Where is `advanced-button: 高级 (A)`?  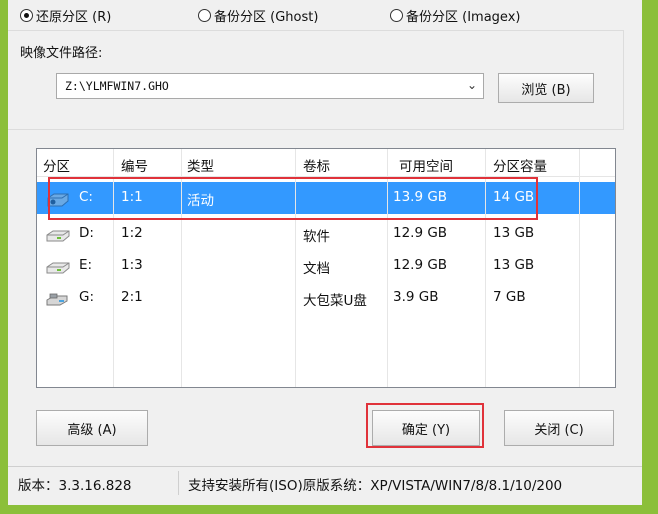
advanced-button: 高级 (A) is located at coordinates (92, 428).